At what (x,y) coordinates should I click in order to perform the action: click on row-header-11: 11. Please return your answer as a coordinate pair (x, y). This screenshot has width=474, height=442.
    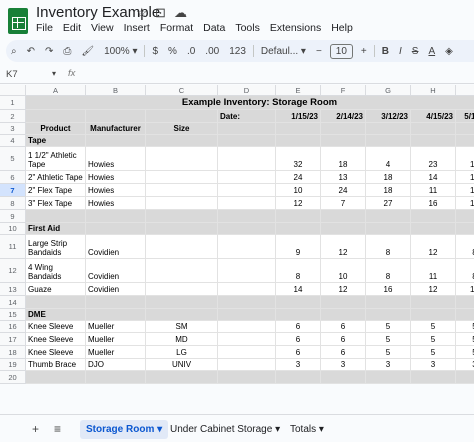
    Looking at the image, I should click on (13, 247).